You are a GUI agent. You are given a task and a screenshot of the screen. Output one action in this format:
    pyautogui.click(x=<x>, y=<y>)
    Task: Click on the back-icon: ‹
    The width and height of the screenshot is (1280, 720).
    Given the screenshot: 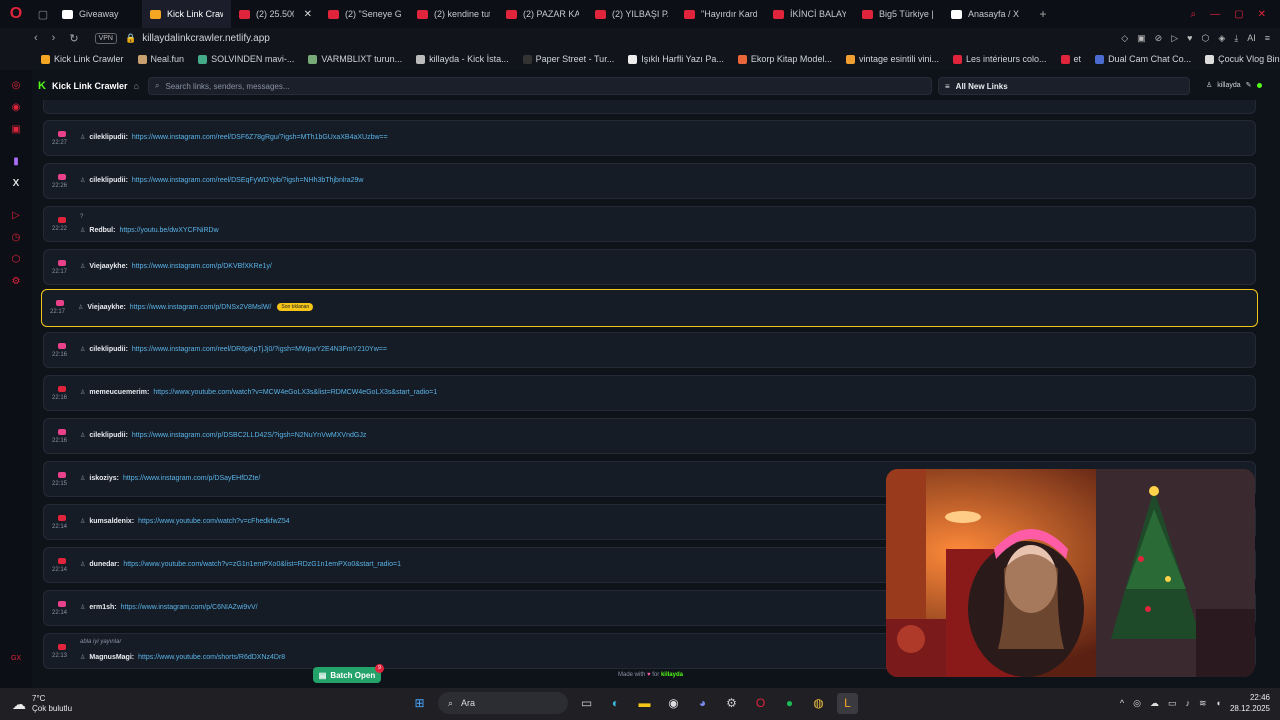 What is the action you would take?
    pyautogui.click(x=36, y=38)
    